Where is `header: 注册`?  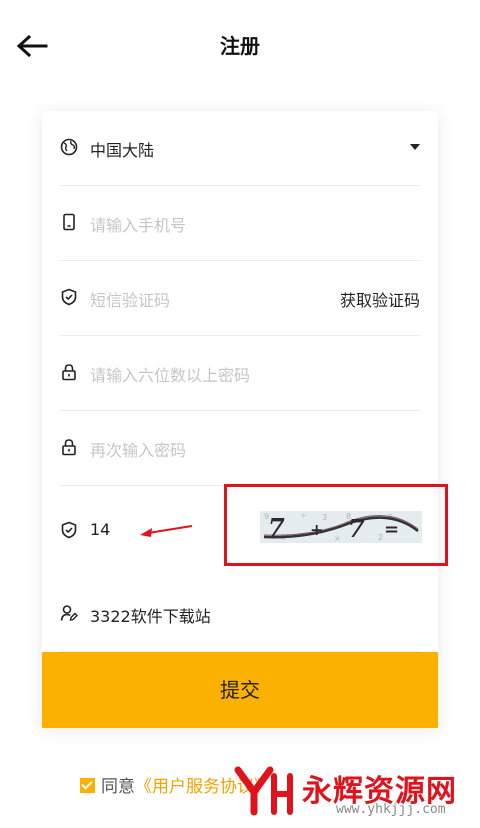
header: 注册 is located at coordinates (240, 46).